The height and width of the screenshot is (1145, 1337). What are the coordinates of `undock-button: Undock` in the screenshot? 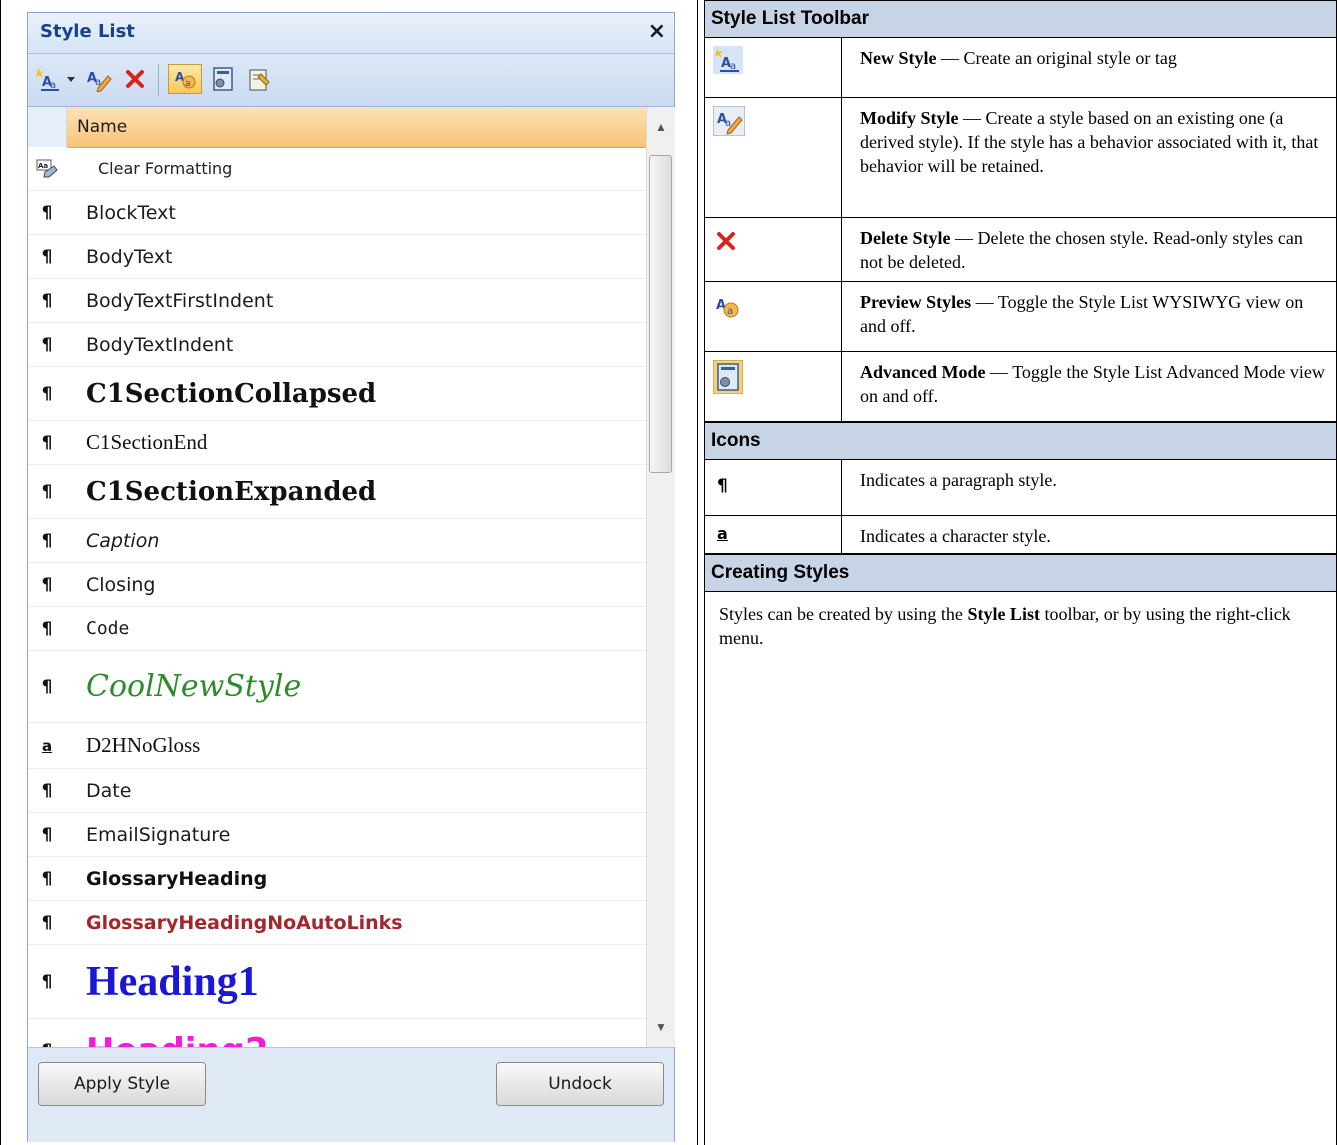 It's located at (580, 1084).